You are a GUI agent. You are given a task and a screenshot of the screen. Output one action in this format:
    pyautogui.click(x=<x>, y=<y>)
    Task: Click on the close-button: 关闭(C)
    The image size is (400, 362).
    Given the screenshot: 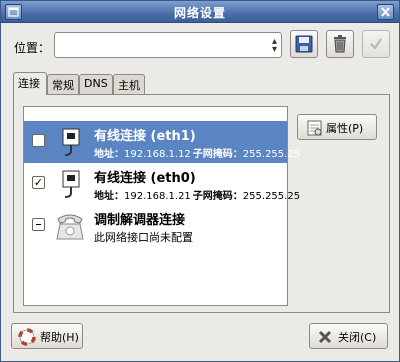 What is the action you would take?
    pyautogui.click(x=348, y=336)
    